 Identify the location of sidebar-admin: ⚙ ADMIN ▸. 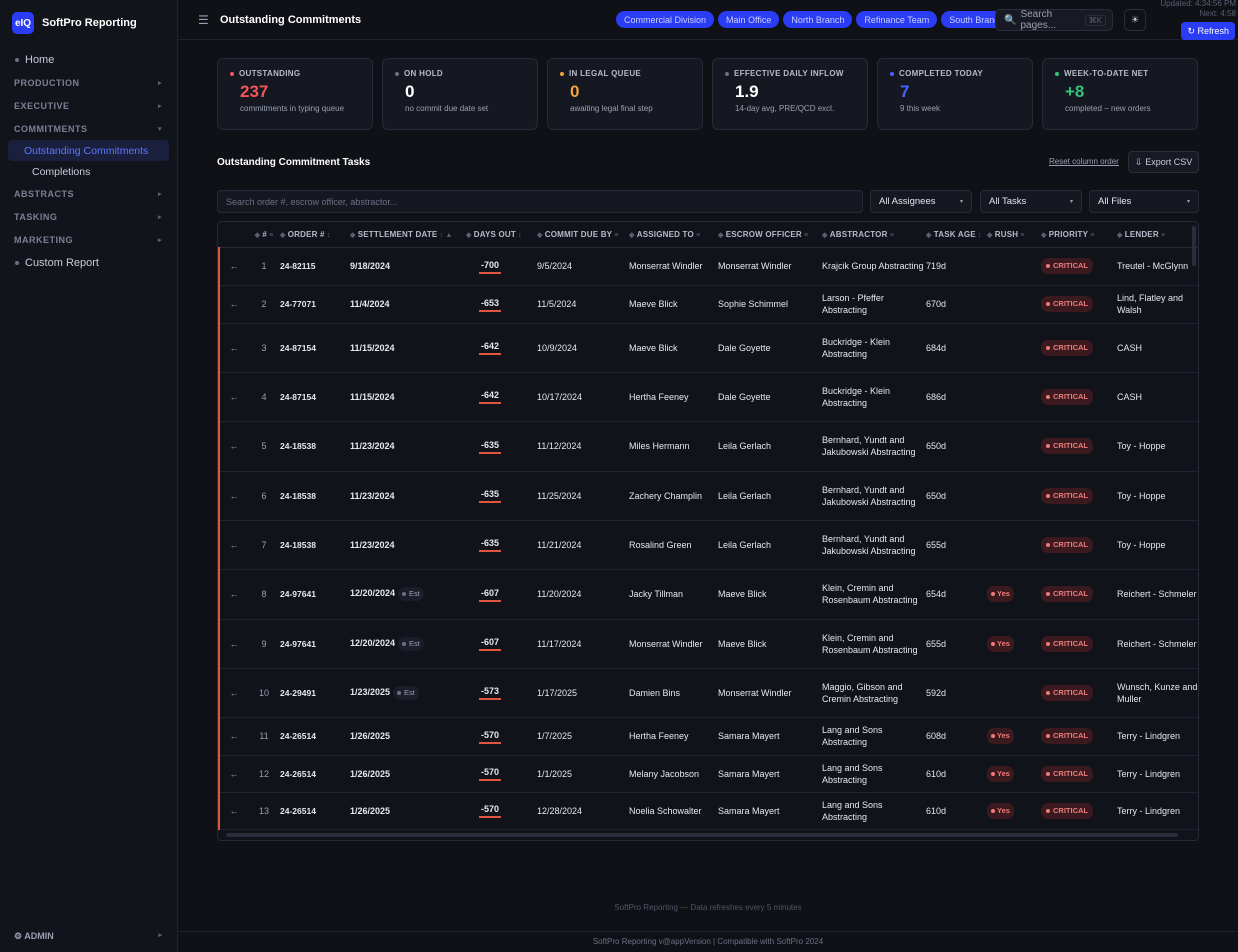
(88, 936).